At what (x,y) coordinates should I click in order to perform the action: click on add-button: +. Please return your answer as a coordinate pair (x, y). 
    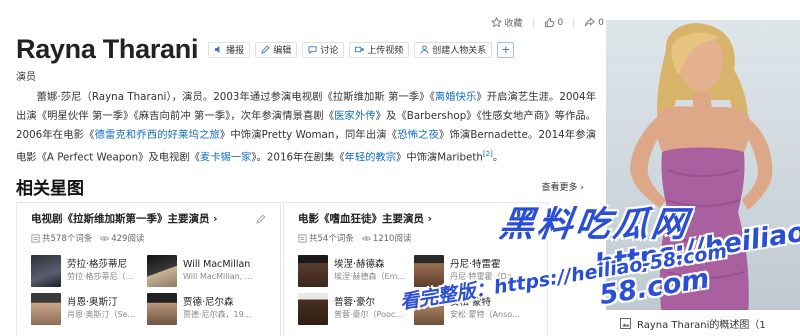
    Looking at the image, I should click on (506, 49).